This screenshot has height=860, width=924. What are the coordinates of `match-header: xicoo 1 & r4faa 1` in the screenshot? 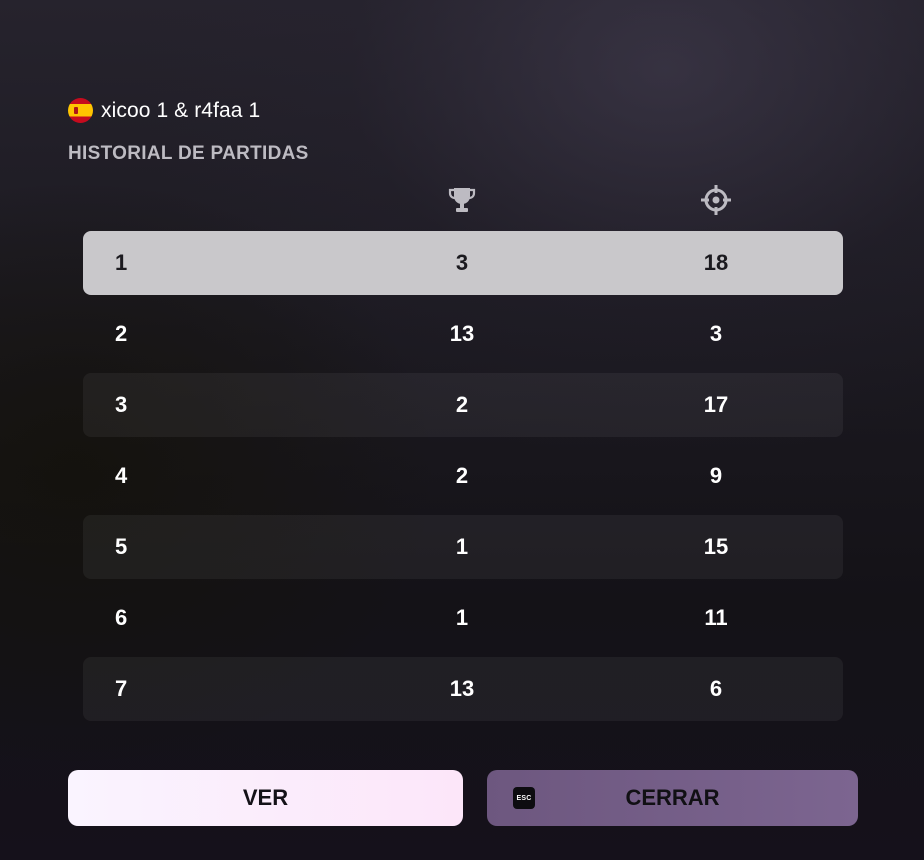 It's located at (164, 110).